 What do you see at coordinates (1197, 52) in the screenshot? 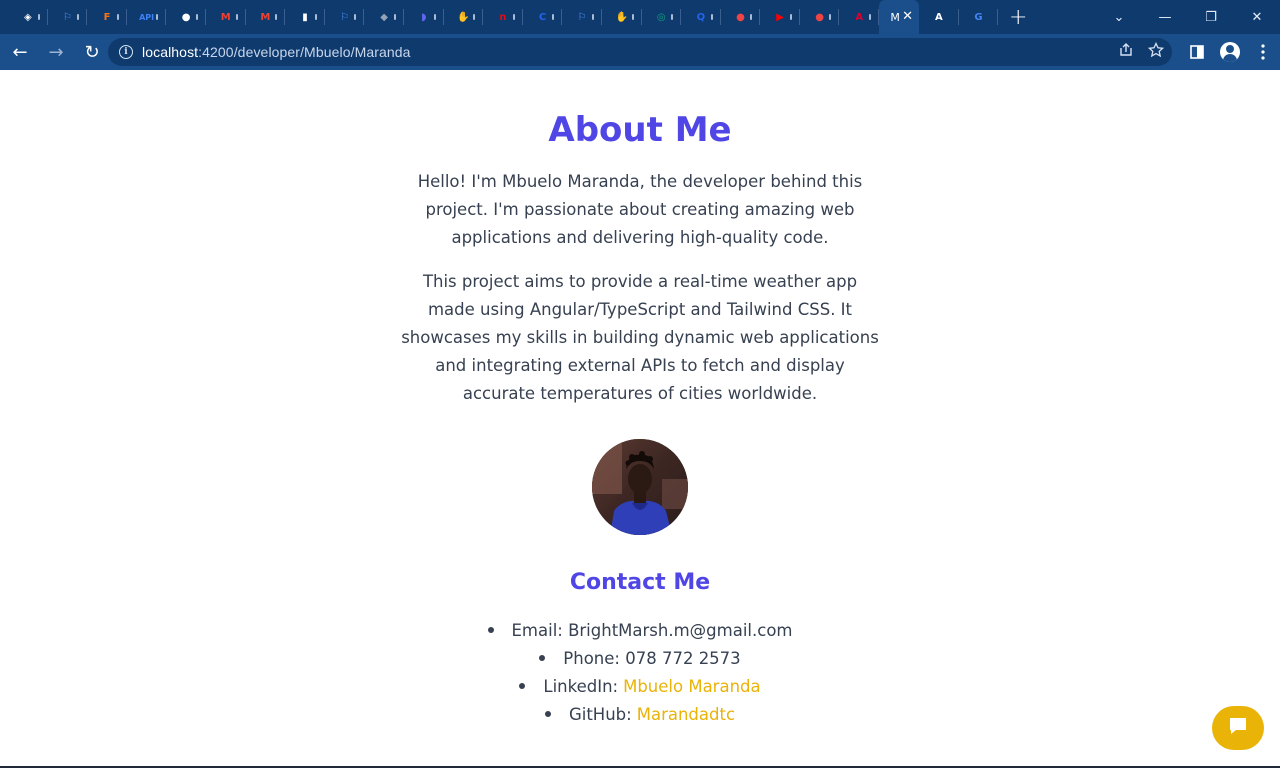
I see `side-panel-icon` at bounding box center [1197, 52].